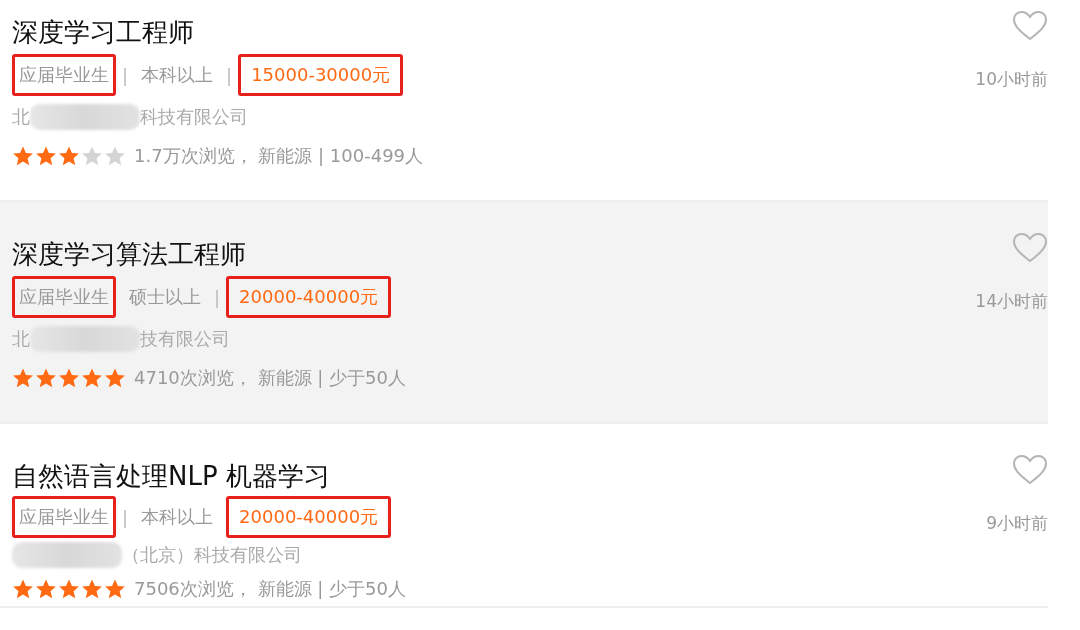 Image resolution: width=1080 pixels, height=630 pixels. Describe the element at coordinates (1017, 523) in the screenshot. I see `post-time: 9小时前` at that location.